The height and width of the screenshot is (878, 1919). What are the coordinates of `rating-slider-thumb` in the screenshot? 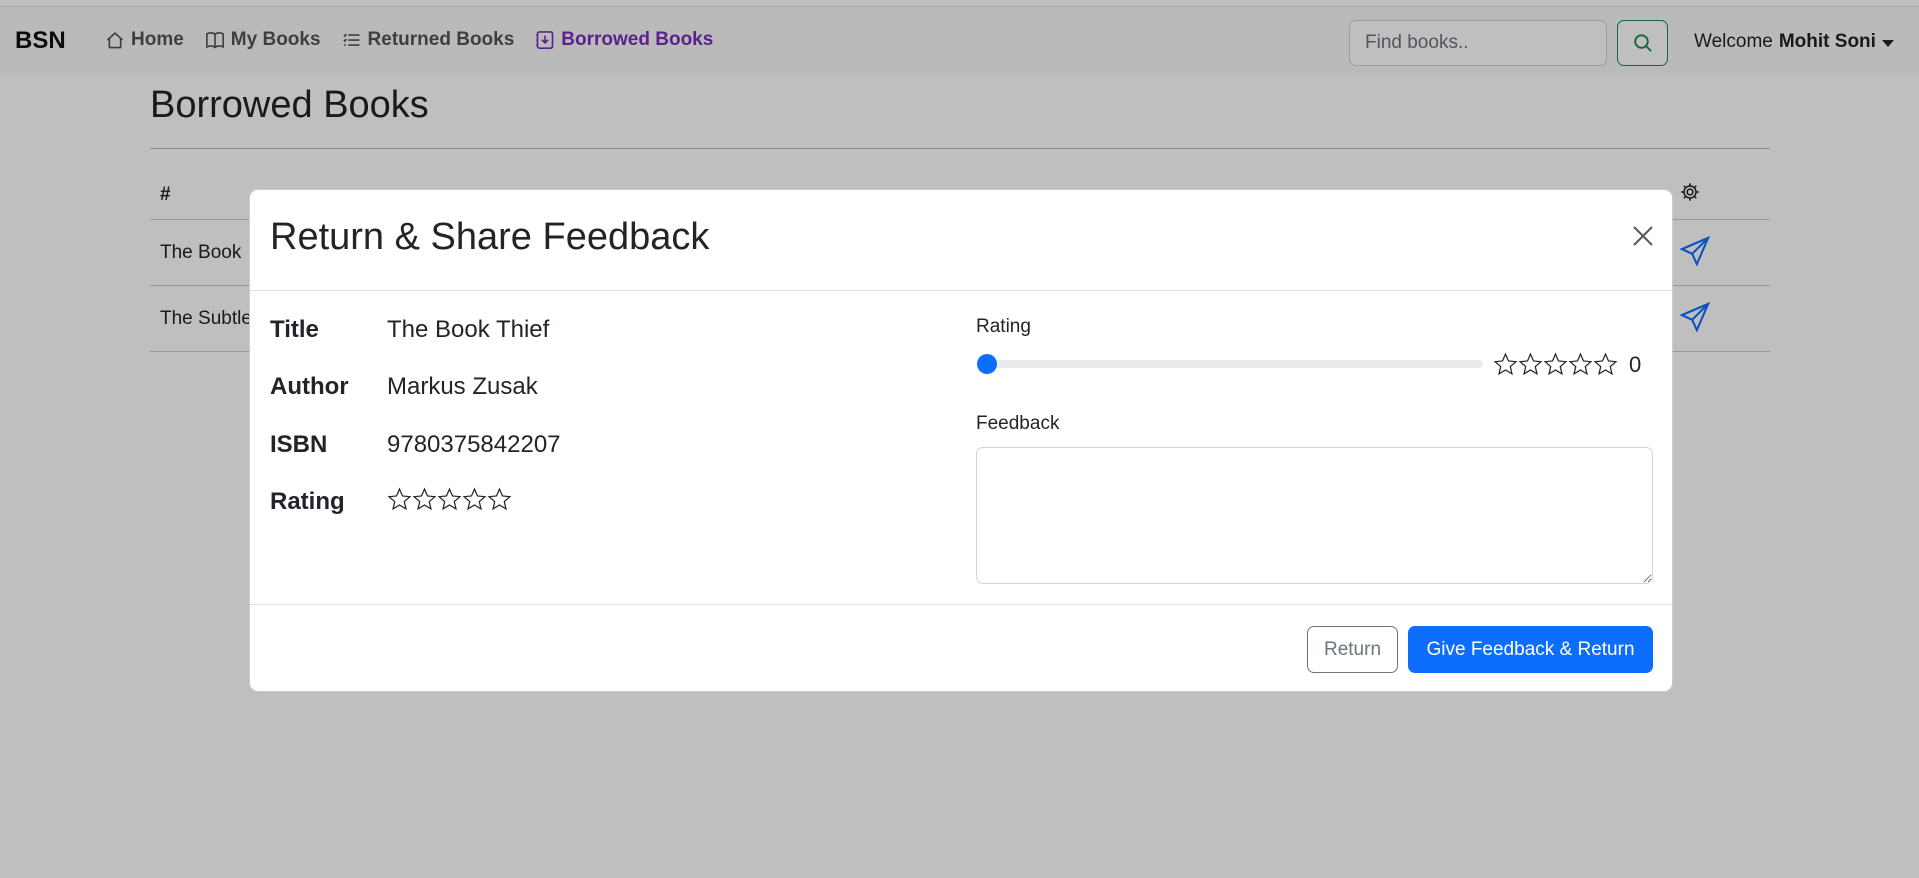 It's located at (987, 364).